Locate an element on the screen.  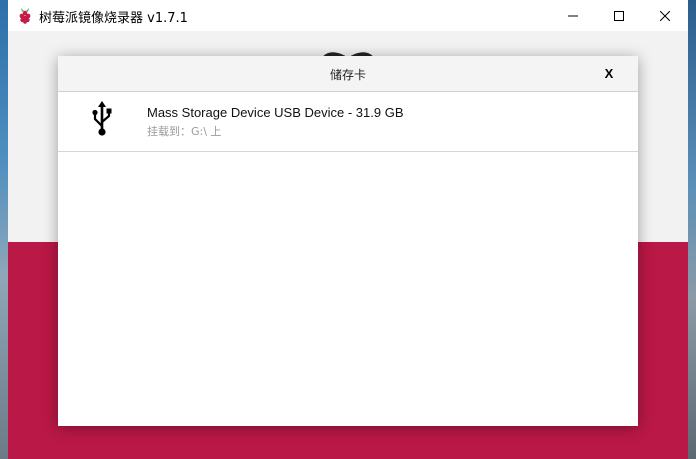
maximize-icon is located at coordinates (619, 15).